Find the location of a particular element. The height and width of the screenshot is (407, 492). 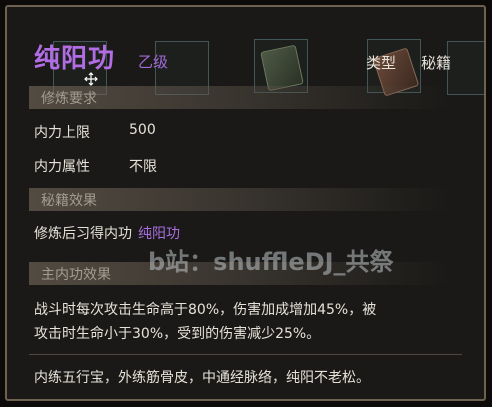

section-label: 主内功效果 is located at coordinates (76, 275).